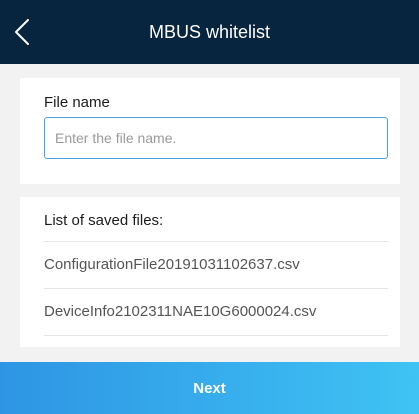  What do you see at coordinates (216, 138) in the screenshot?
I see `file-name-input` at bounding box center [216, 138].